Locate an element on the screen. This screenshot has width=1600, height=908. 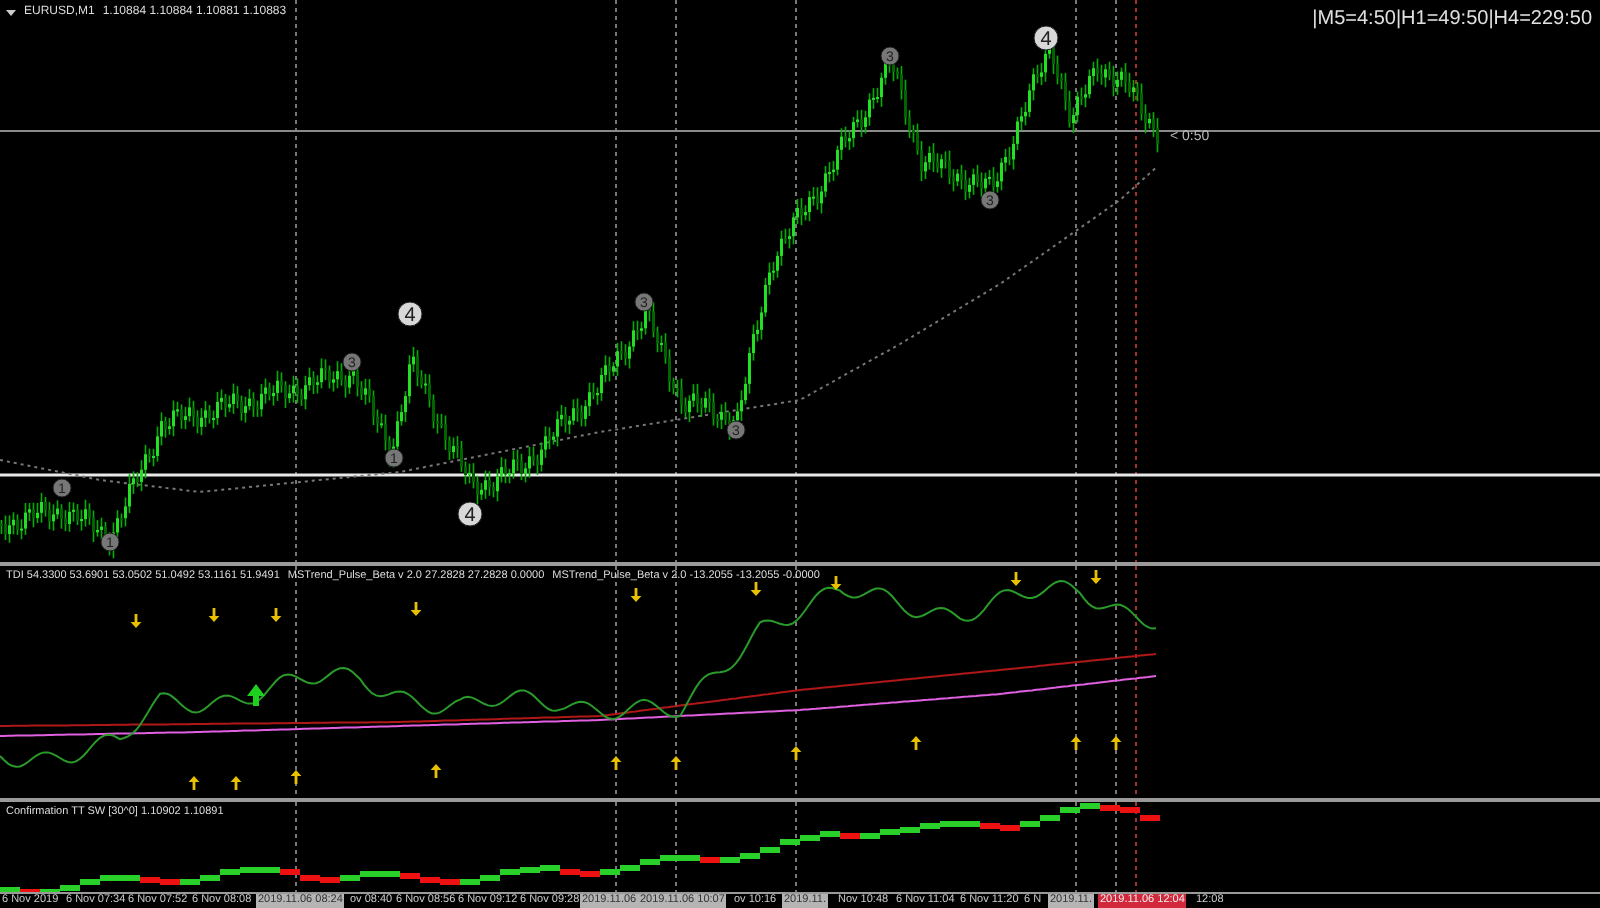
timeframe-timer: |M5=4:50|H1=49:50|H4=229:50 is located at coordinates (1452, 20).